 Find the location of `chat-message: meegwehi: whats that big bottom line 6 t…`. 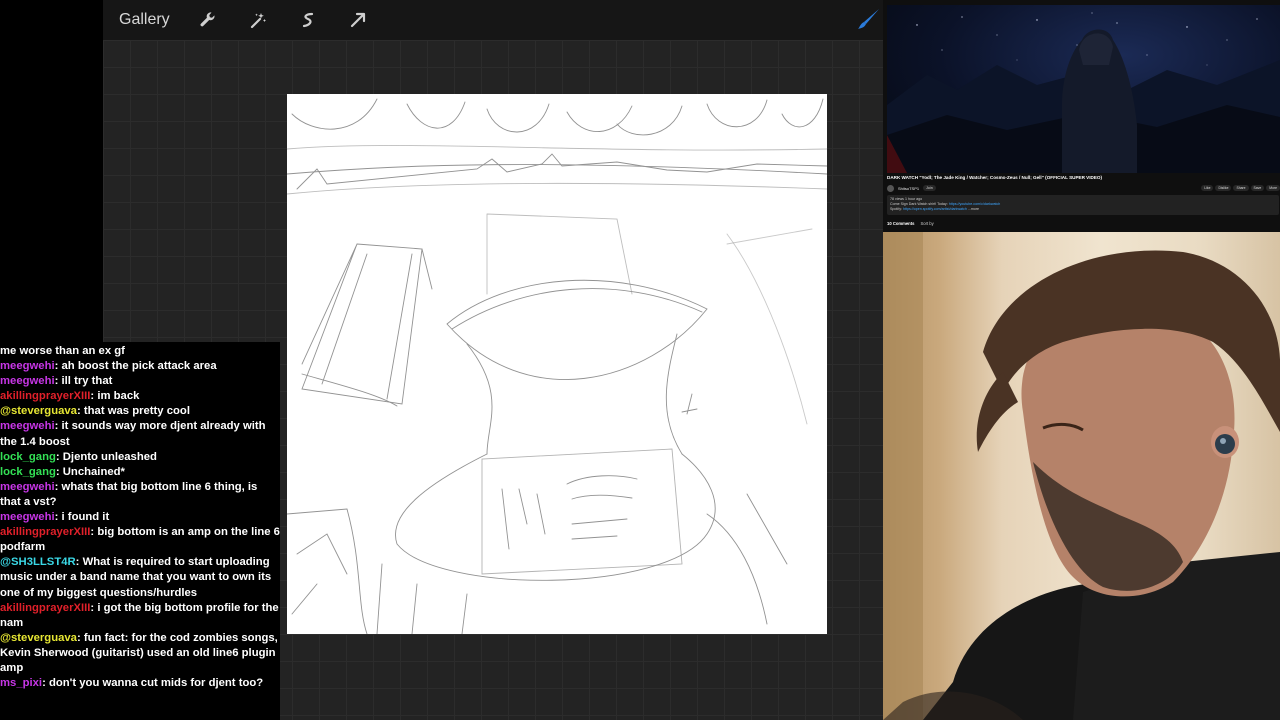

chat-message: meegwehi: whats that big bottom line 6 t… is located at coordinates (129, 494).